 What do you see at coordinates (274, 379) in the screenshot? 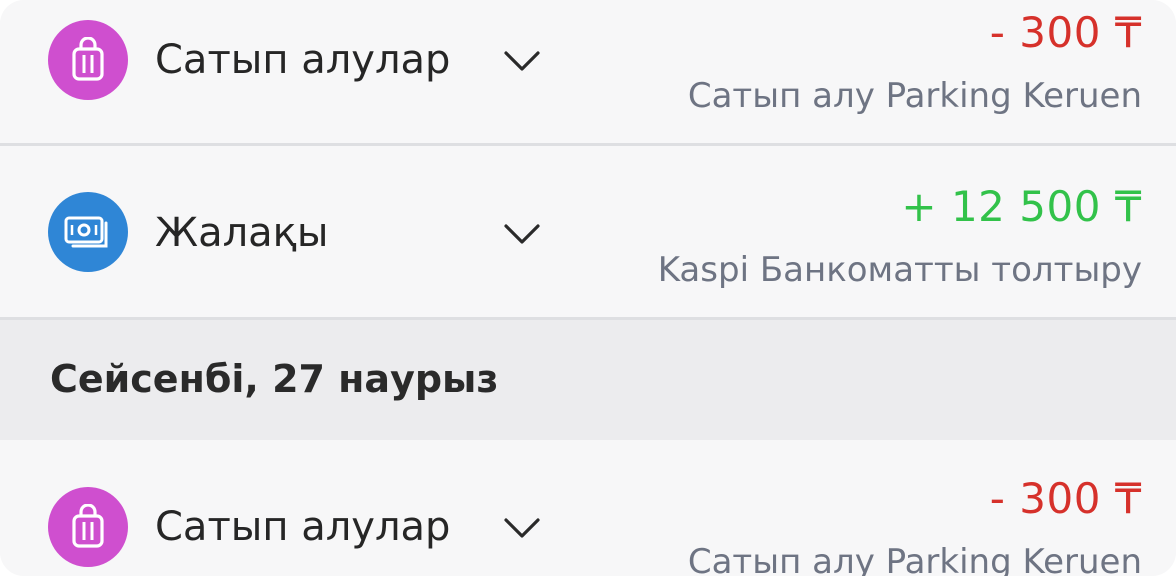
I see `date-header-label: Сейсенбі, 27 наурыз` at bounding box center [274, 379].